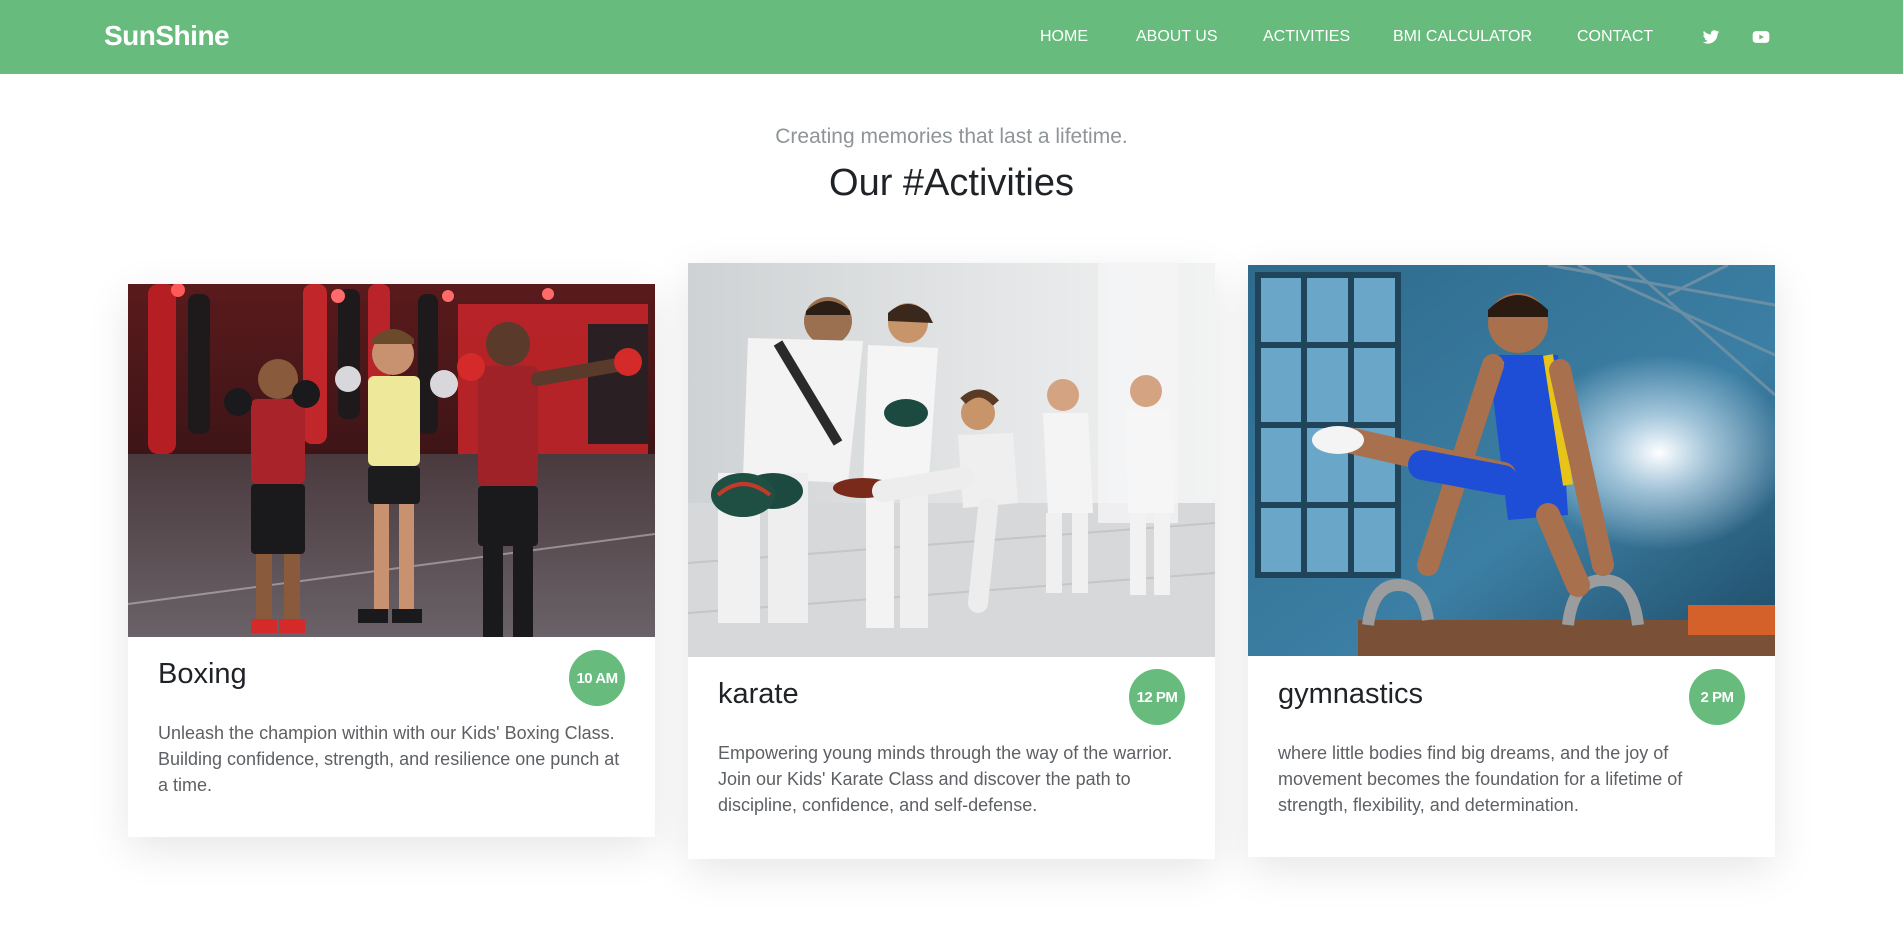 This screenshot has height=931, width=1903. I want to click on activity-time-badge: 10 AM, so click(597, 678).